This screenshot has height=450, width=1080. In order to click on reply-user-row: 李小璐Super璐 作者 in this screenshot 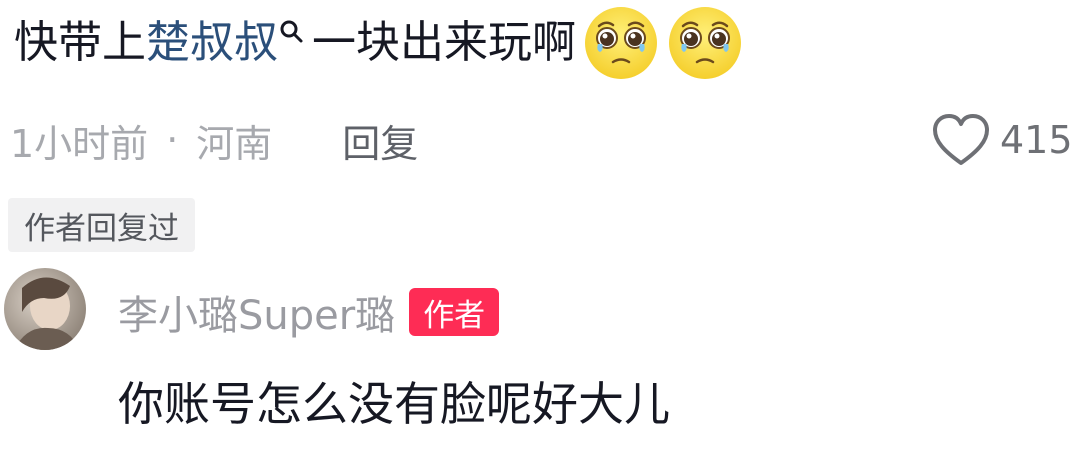, I will do `click(309, 312)`.